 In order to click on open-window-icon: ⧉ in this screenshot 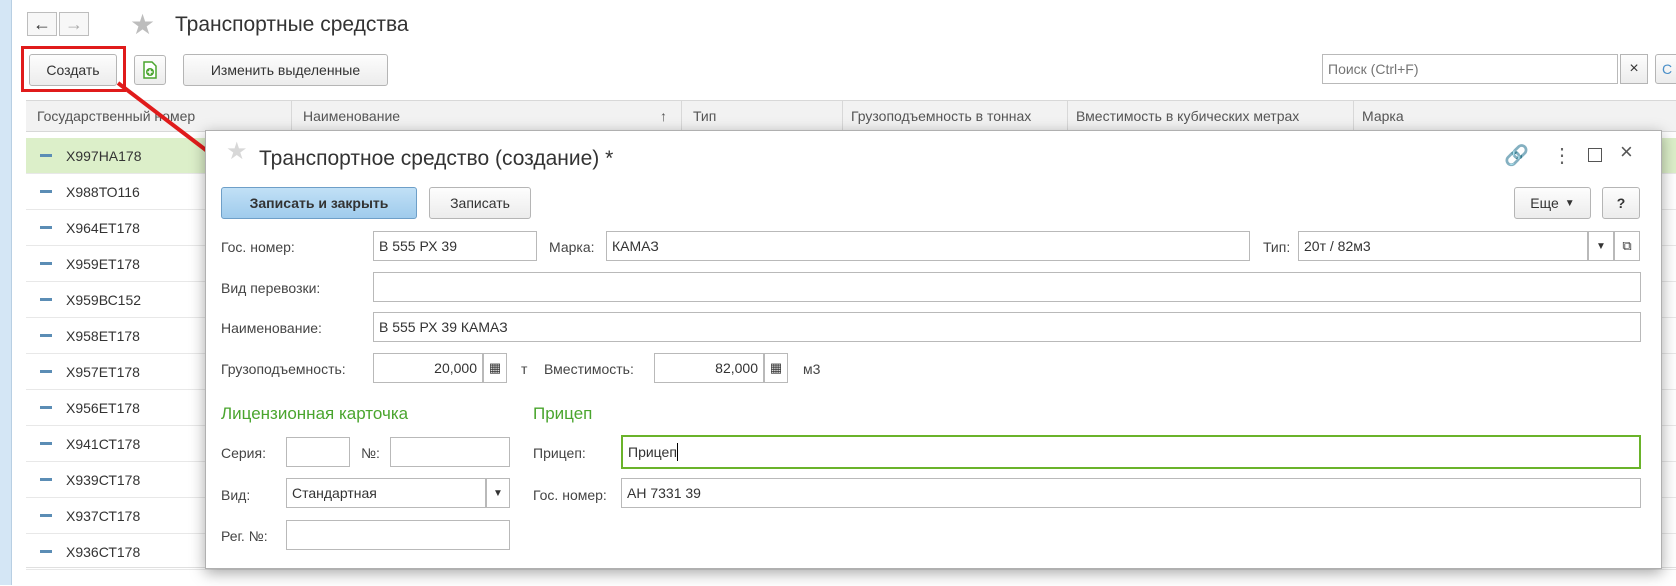, I will do `click(1627, 245)`.